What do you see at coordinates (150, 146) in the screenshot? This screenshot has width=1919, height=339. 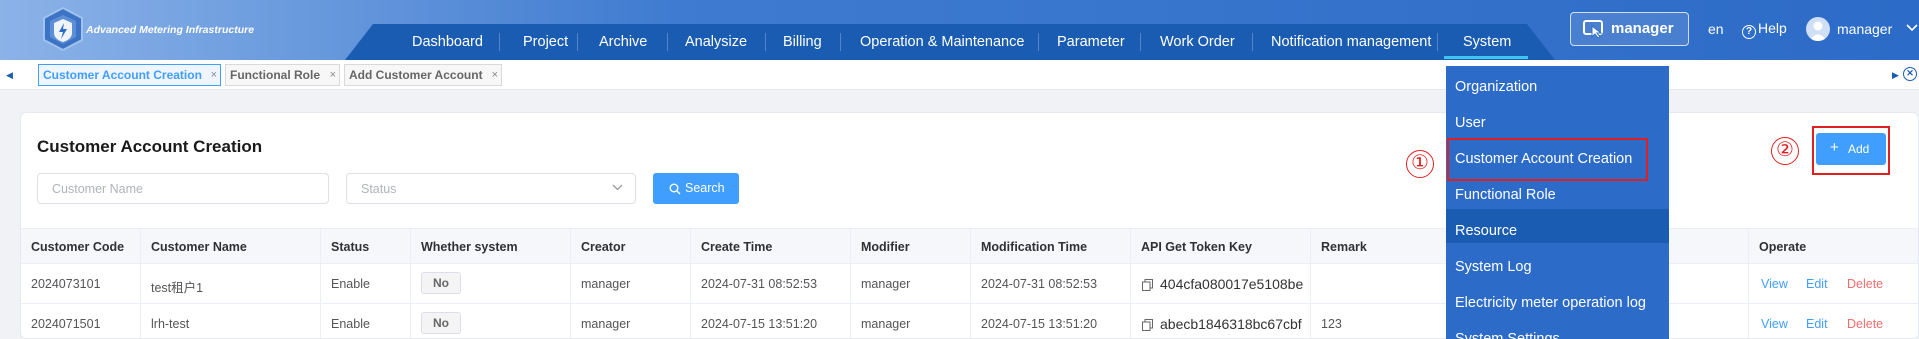 I see `page-title: Customer Account Creation` at bounding box center [150, 146].